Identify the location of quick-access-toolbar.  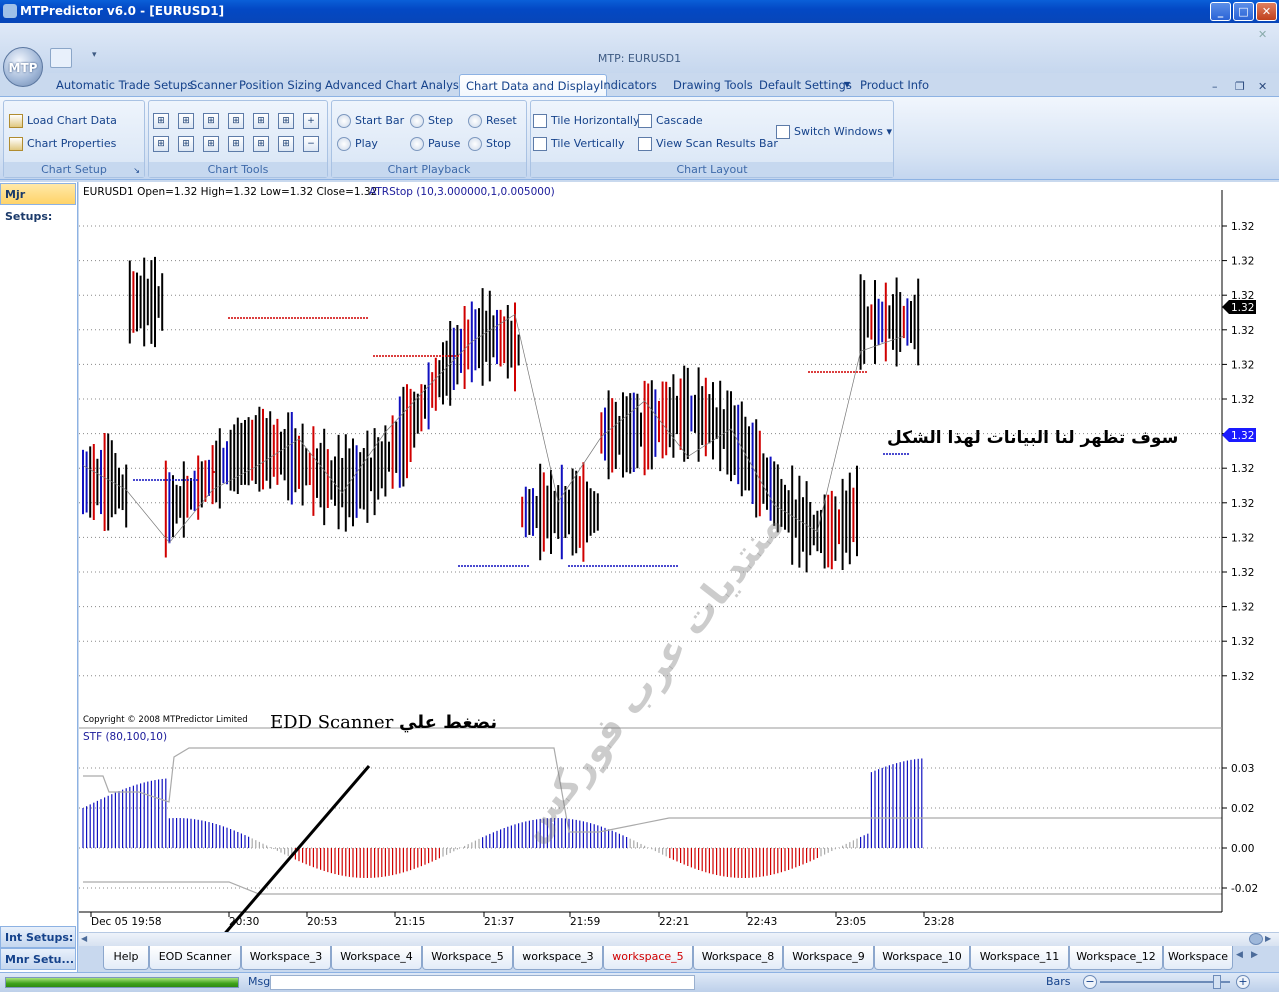
(639, 48).